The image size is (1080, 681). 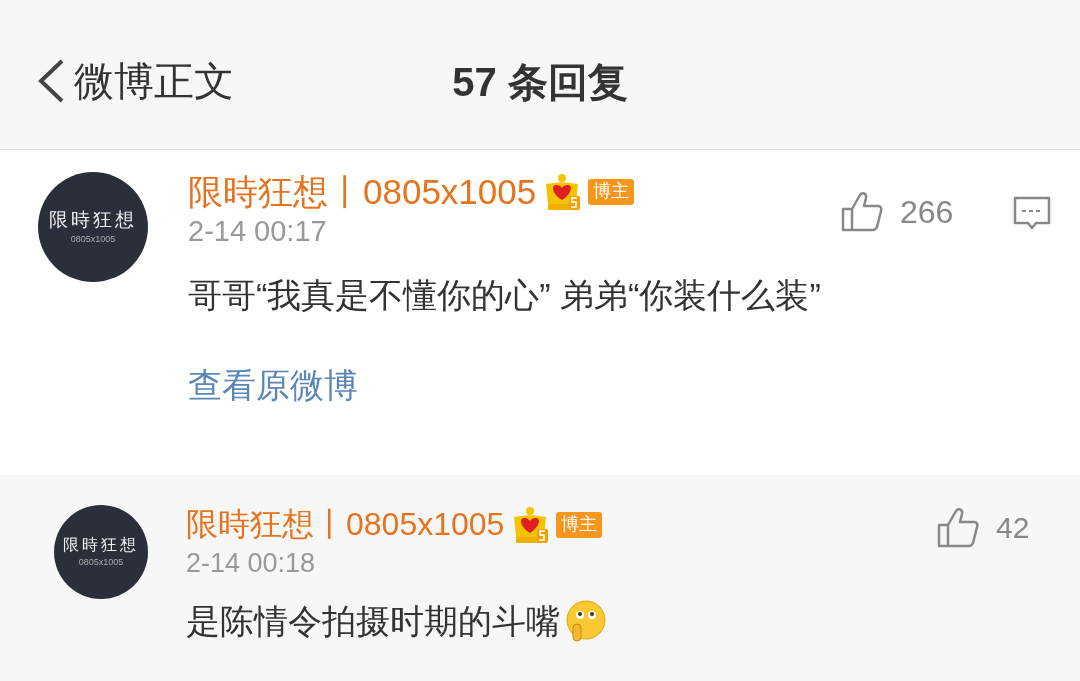 I want to click on back-button: 微博正文, so click(x=135, y=81).